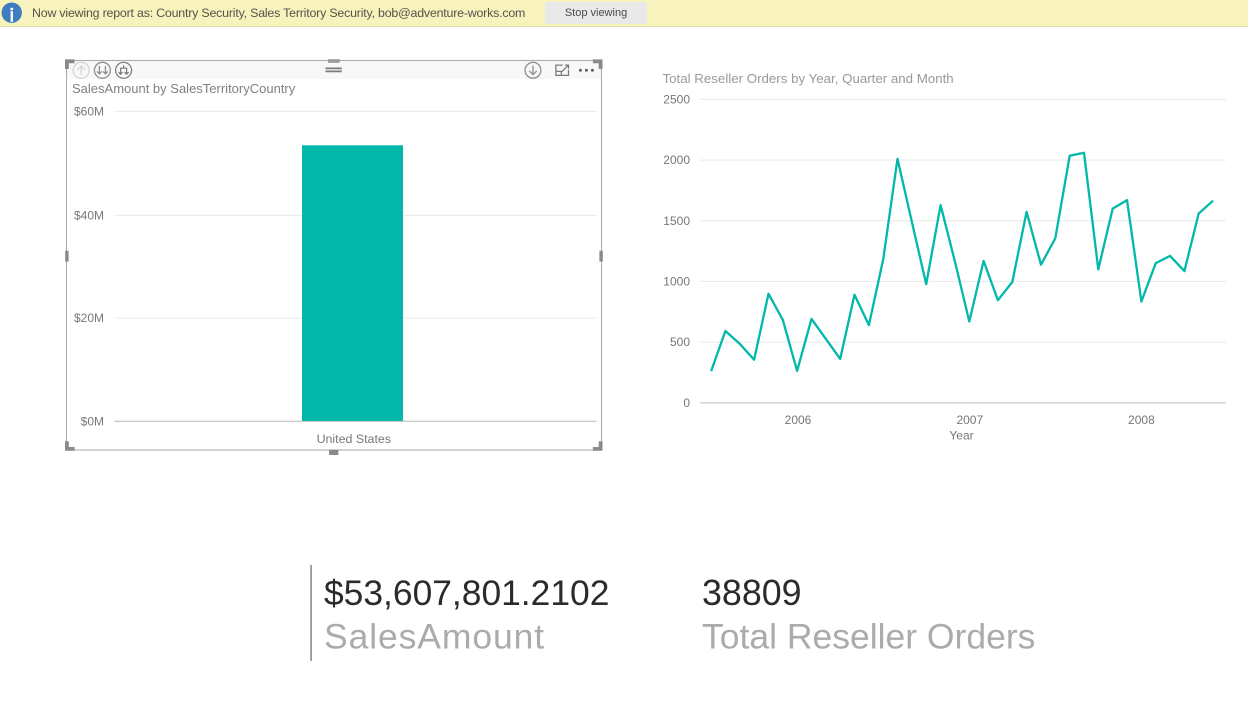 Image resolution: width=1248 pixels, height=706 pixels. I want to click on svg-text: 38809, so click(752, 593).